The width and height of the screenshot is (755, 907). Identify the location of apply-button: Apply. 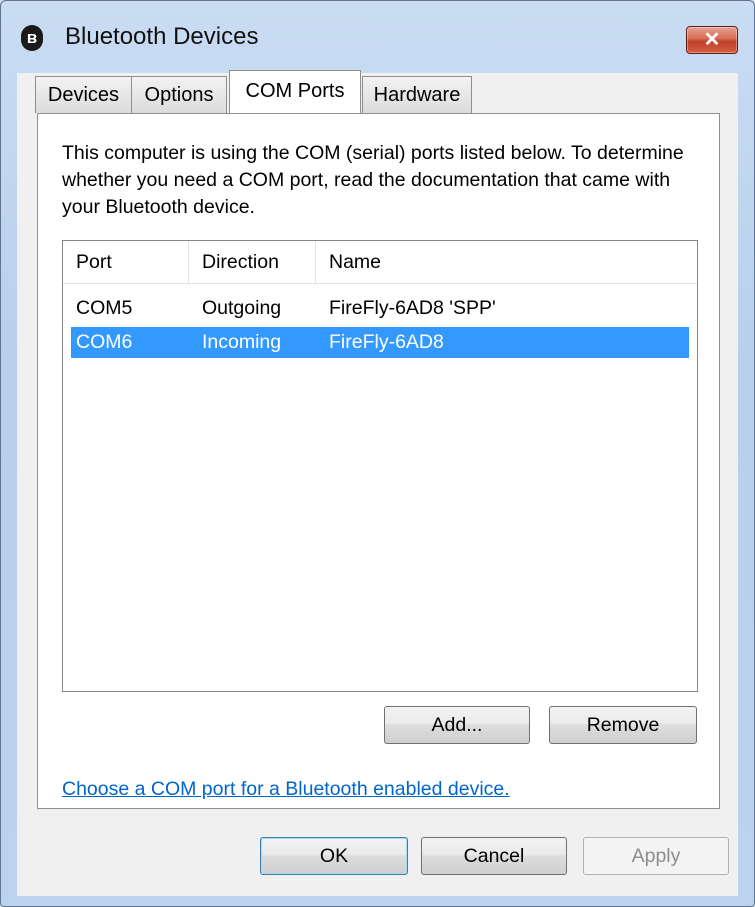
(656, 856).